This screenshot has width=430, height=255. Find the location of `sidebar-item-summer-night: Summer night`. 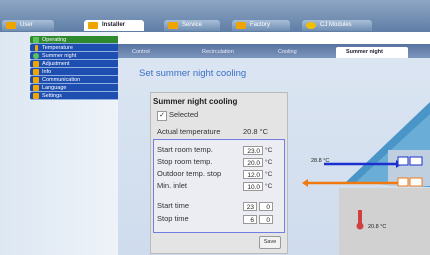

sidebar-item-summer-night: Summer night is located at coordinates (74, 56).